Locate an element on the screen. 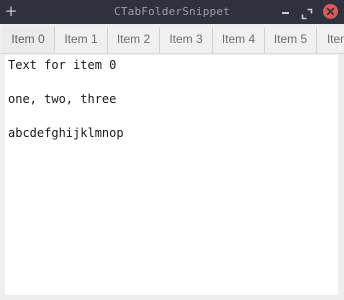 The image size is (344, 300). title-bar: + CTabFolderSnippet is located at coordinates (172, 12).